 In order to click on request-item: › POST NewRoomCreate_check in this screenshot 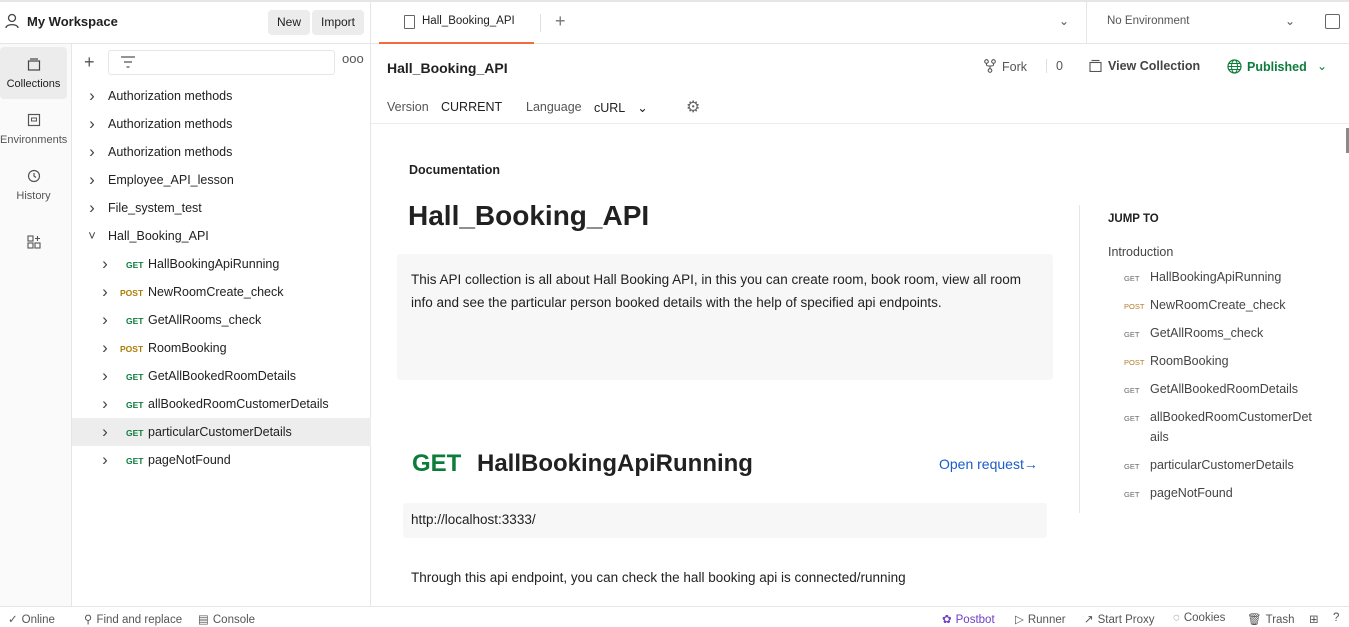, I will do `click(221, 292)`.